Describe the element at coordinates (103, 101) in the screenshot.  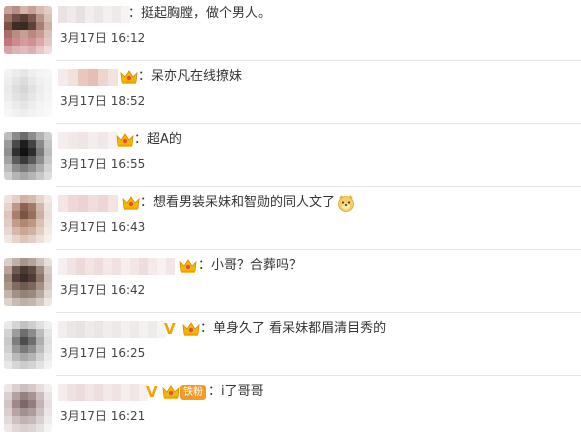
I see `comment-time: 3月17日 18:52` at that location.